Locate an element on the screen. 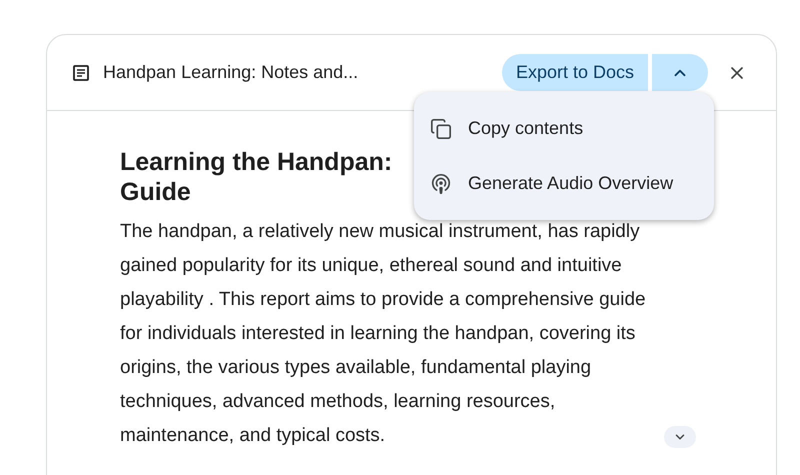  copy-icon is located at coordinates (441, 129).